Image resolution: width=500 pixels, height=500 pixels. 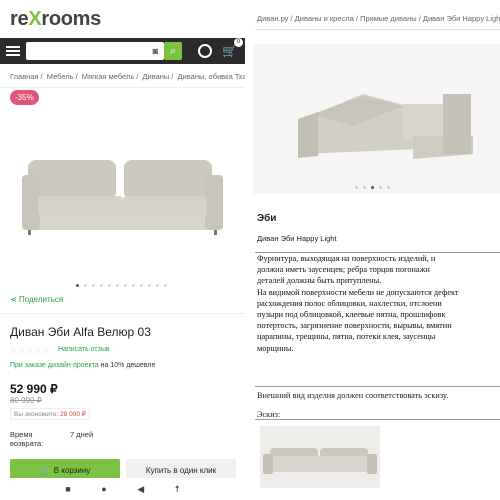 I want to click on sofa-angled-image, so click(x=385, y=126).